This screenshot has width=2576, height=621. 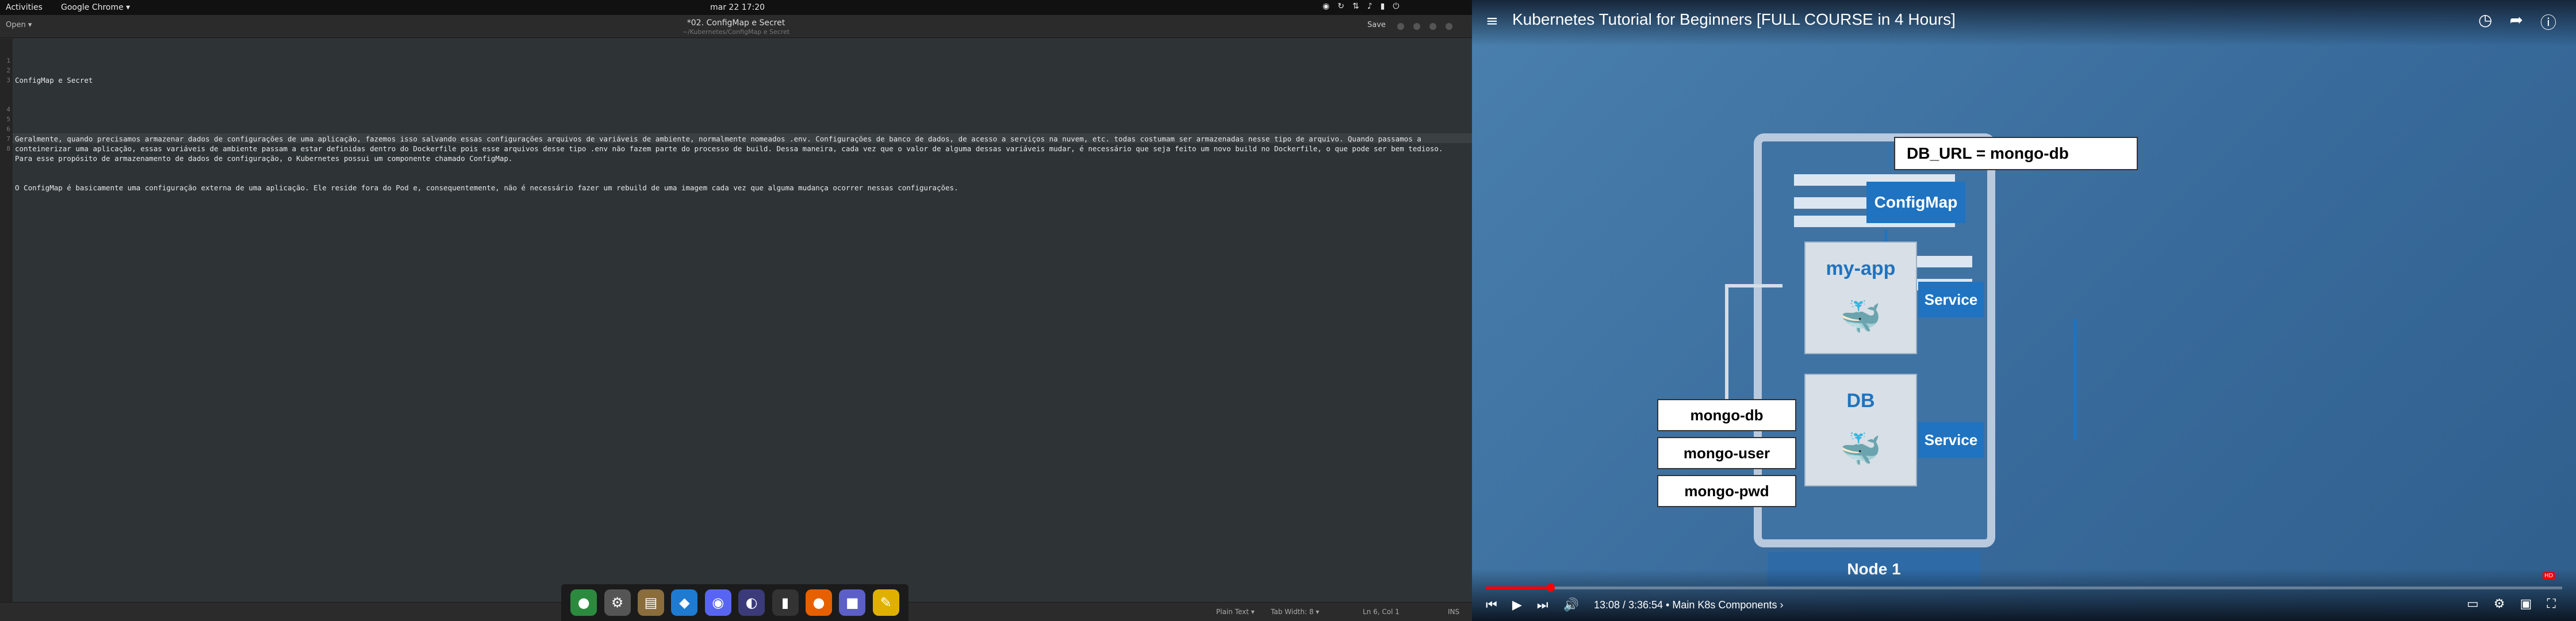 What do you see at coordinates (1325, 6) in the screenshot?
I see `discord-tray-icon: ◉` at bounding box center [1325, 6].